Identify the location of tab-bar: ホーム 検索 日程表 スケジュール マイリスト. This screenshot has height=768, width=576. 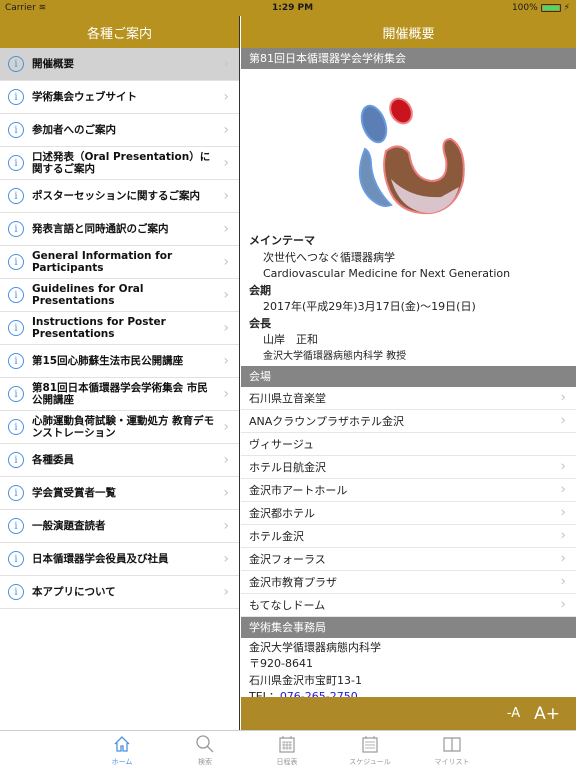
(288, 749).